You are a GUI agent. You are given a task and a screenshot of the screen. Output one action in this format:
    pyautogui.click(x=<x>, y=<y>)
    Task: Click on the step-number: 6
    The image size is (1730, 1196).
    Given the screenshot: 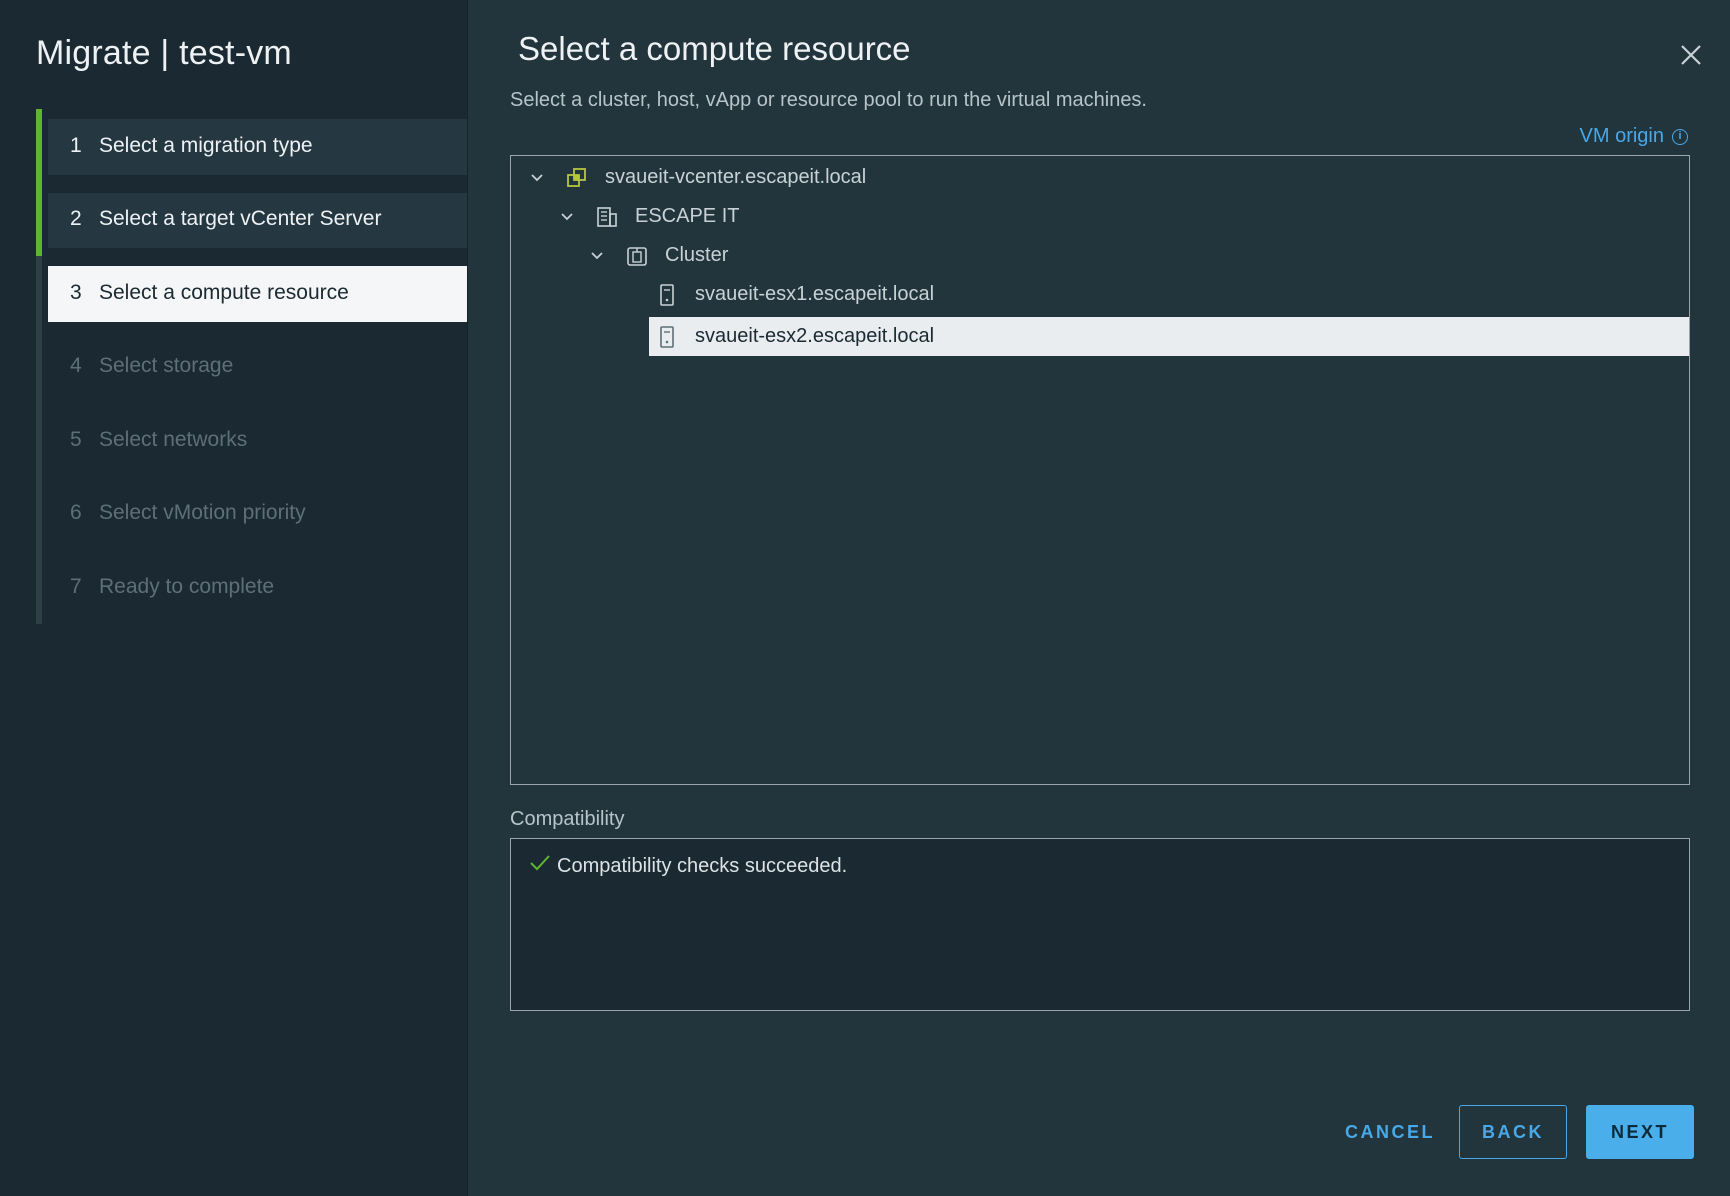 What is the action you would take?
    pyautogui.click(x=76, y=513)
    